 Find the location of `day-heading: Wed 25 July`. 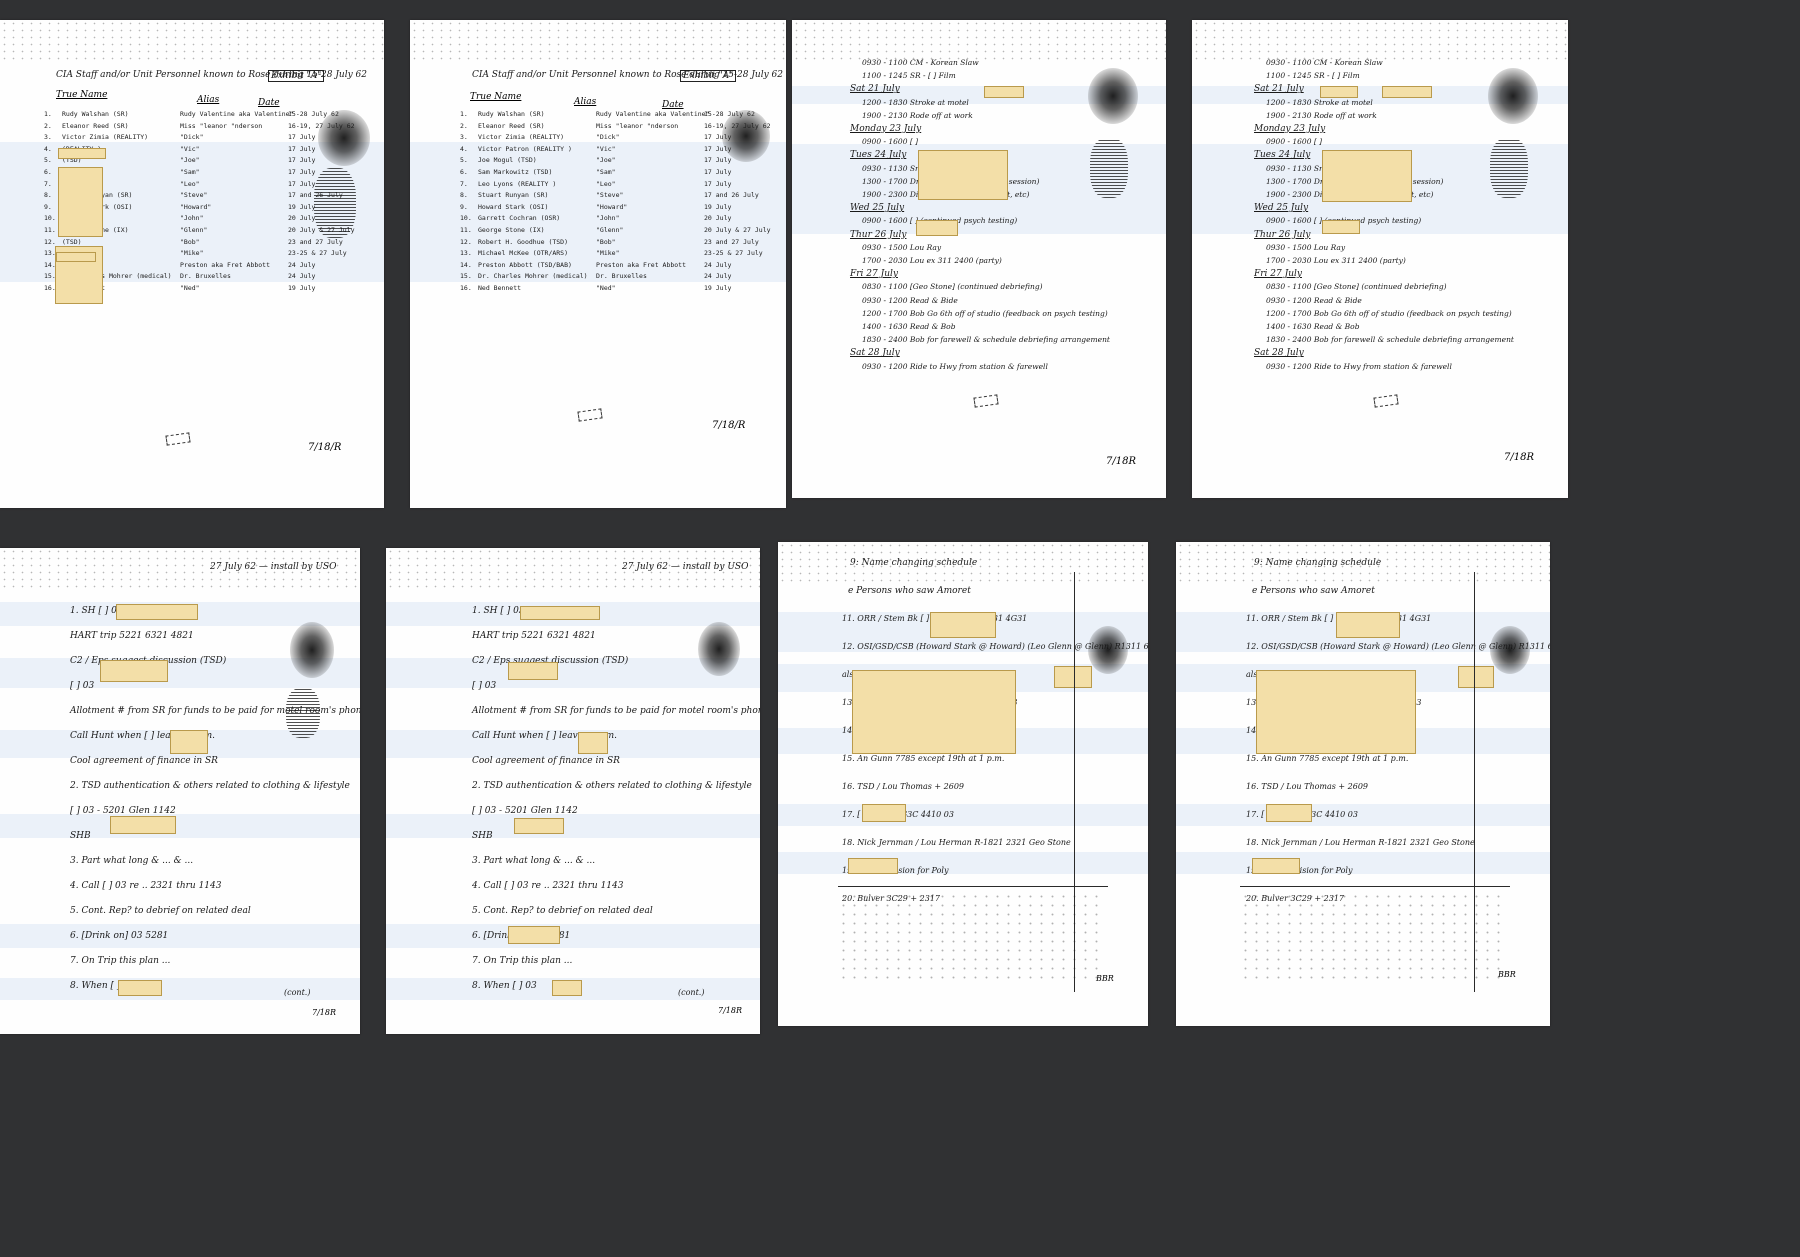

day-heading: Wed 25 July is located at coordinates (1281, 208).